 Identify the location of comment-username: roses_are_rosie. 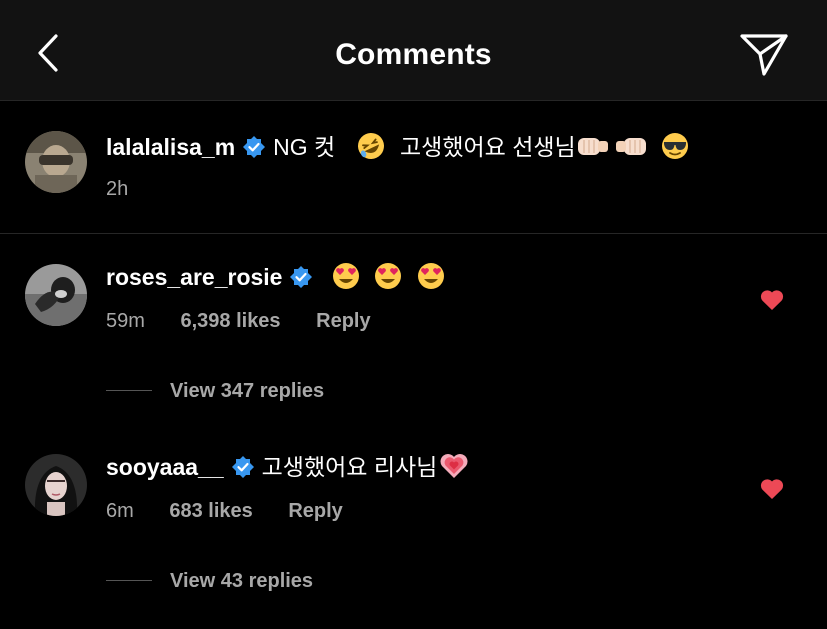
(194, 277).